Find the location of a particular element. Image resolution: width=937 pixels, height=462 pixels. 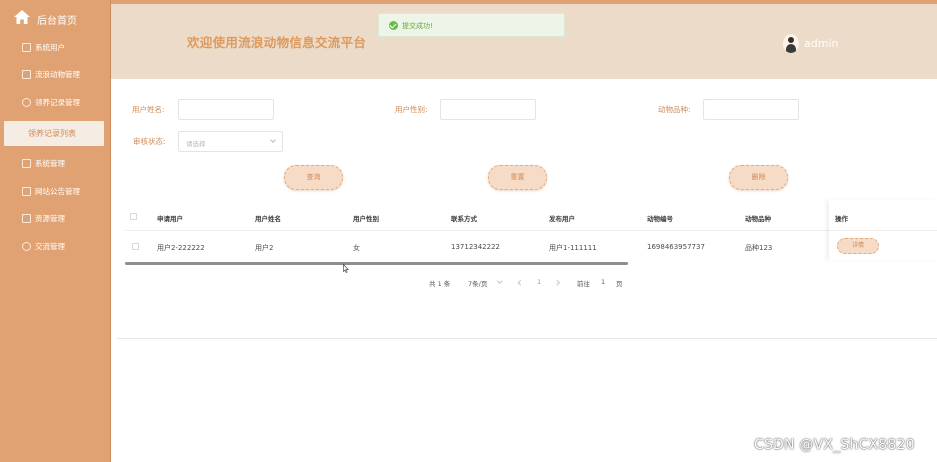

avatar is located at coordinates (791, 43).